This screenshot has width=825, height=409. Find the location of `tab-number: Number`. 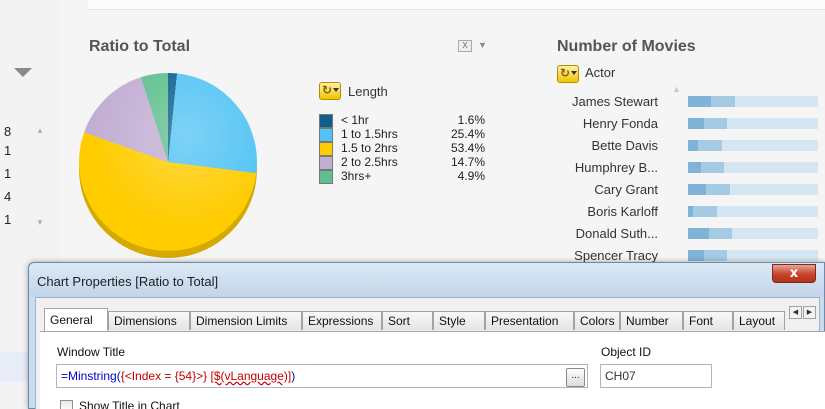

tab-number: Number is located at coordinates (651, 320).